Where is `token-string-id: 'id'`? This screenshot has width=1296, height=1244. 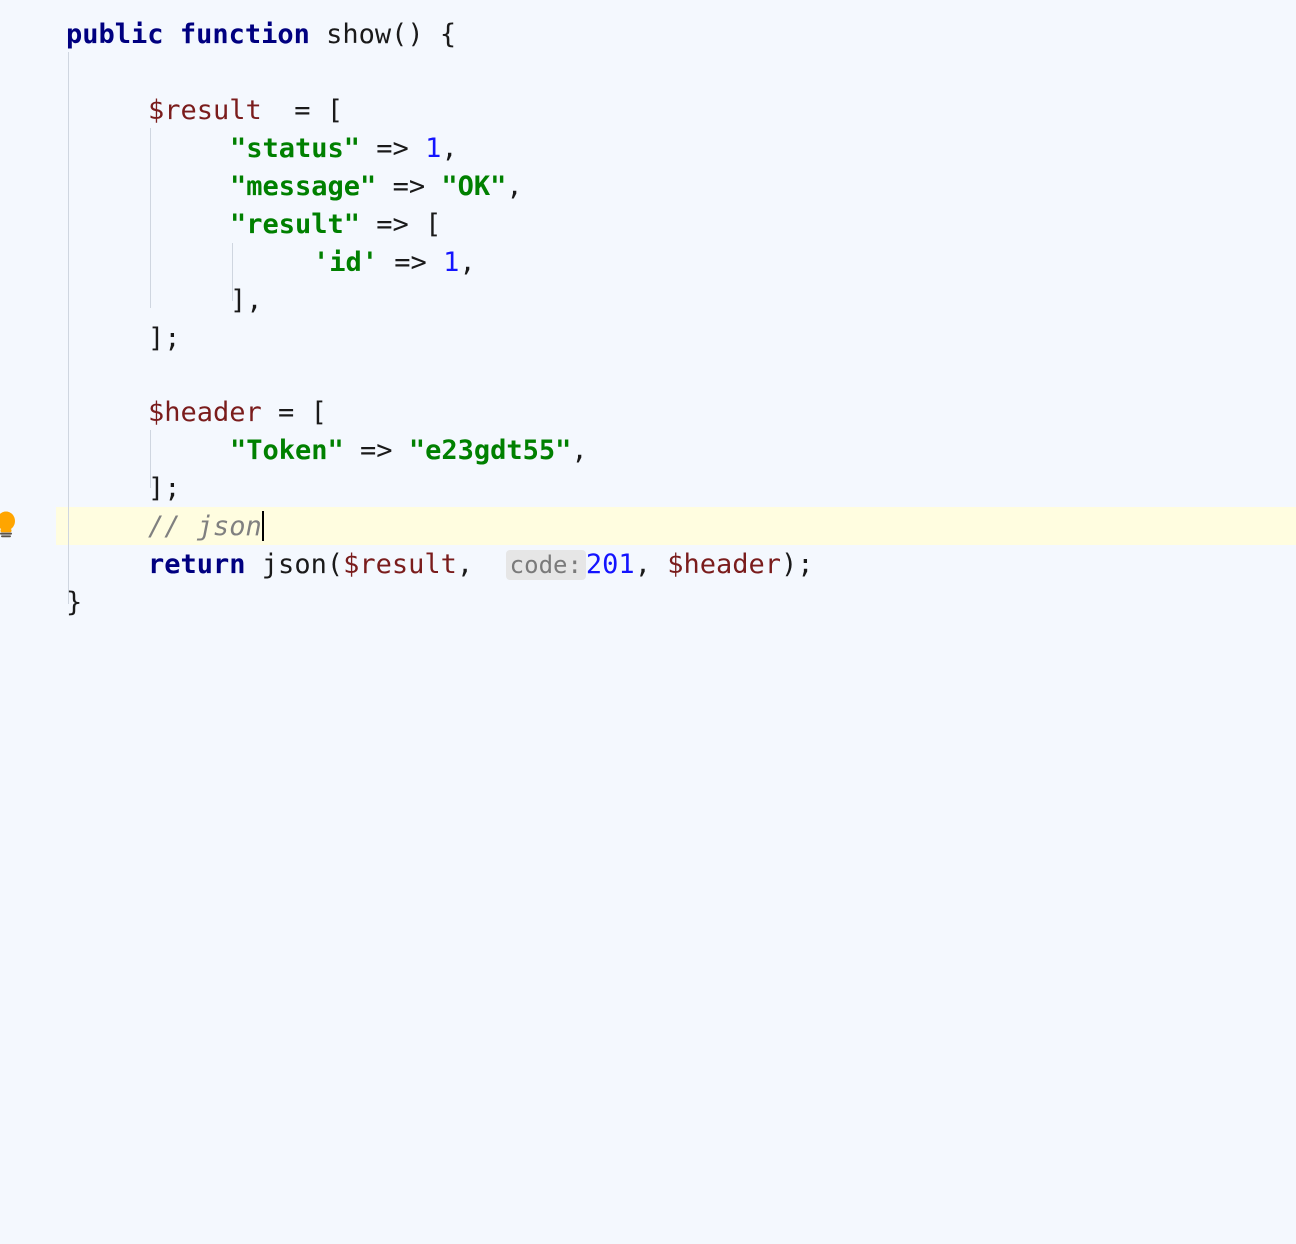
token-string-id: 'id' is located at coordinates (346, 262).